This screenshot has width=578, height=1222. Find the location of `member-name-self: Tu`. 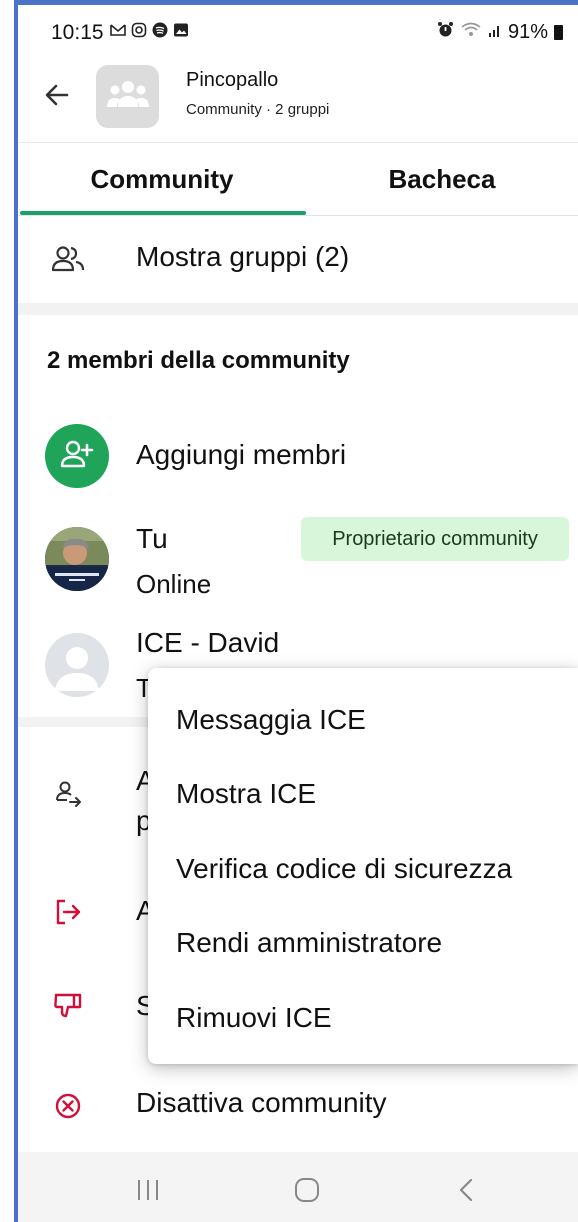

member-name-self: Tu is located at coordinates (152, 538).